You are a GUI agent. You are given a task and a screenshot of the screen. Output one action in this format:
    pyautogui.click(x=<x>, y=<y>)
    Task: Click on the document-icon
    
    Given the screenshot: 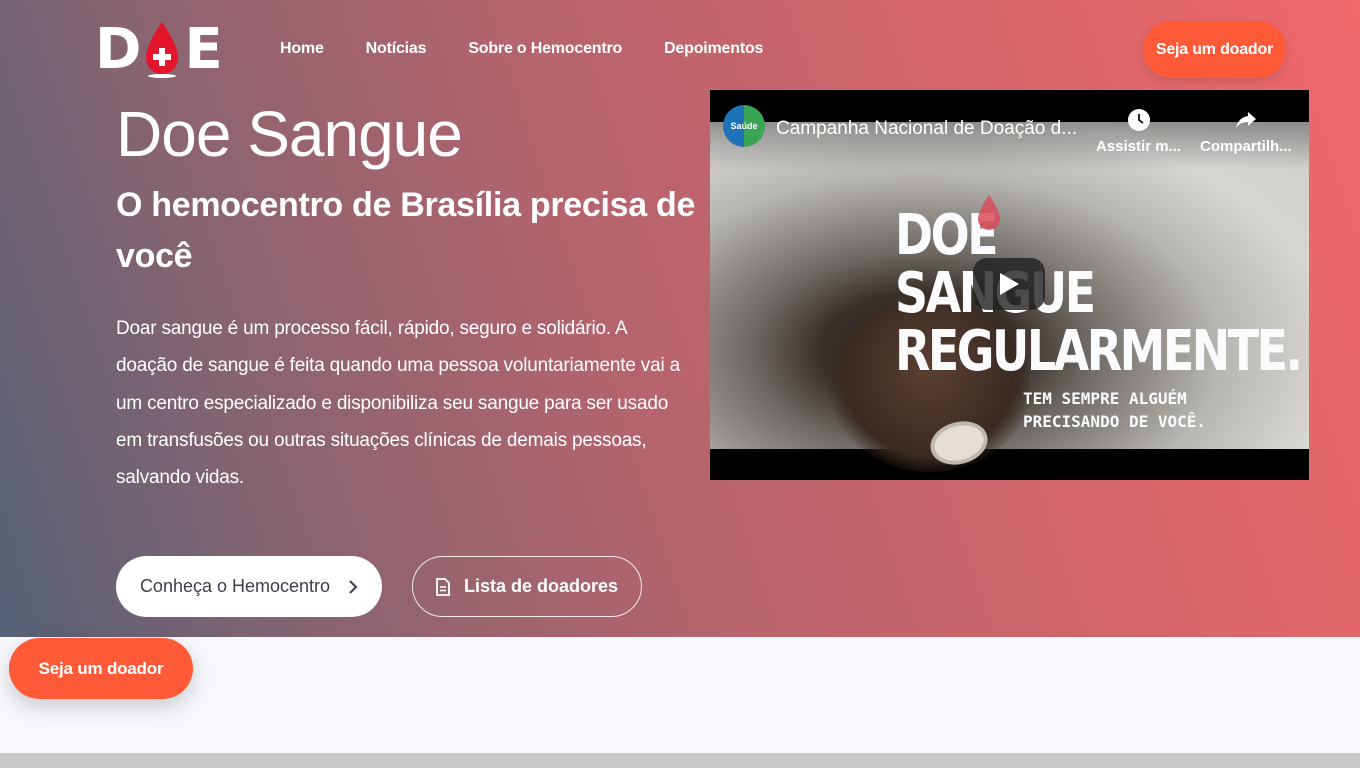 What is the action you would take?
    pyautogui.click(x=443, y=586)
    